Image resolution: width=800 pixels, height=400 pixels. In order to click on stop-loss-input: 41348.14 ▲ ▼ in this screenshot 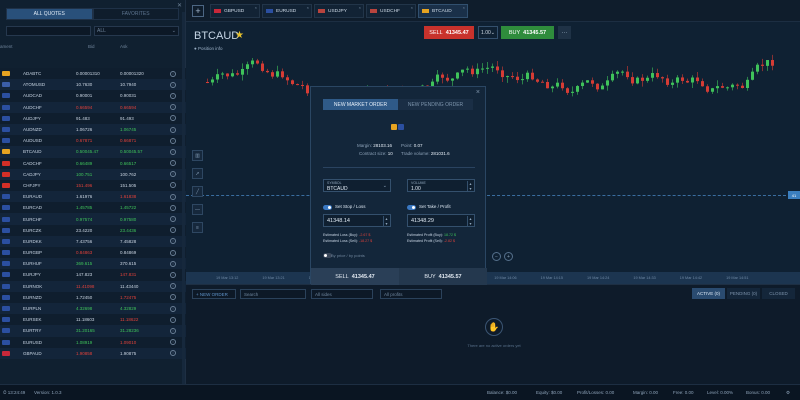, I will do `click(357, 220)`.